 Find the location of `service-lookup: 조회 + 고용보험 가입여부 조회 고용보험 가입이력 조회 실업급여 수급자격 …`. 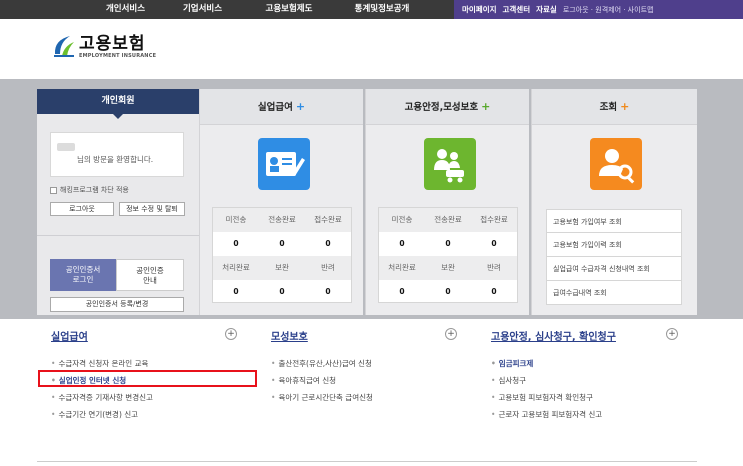

service-lookup: 조회 + 고용보험 가입여부 조회 고용보험 가입이력 조회 실업급여 수급자격 … is located at coordinates (614, 202).